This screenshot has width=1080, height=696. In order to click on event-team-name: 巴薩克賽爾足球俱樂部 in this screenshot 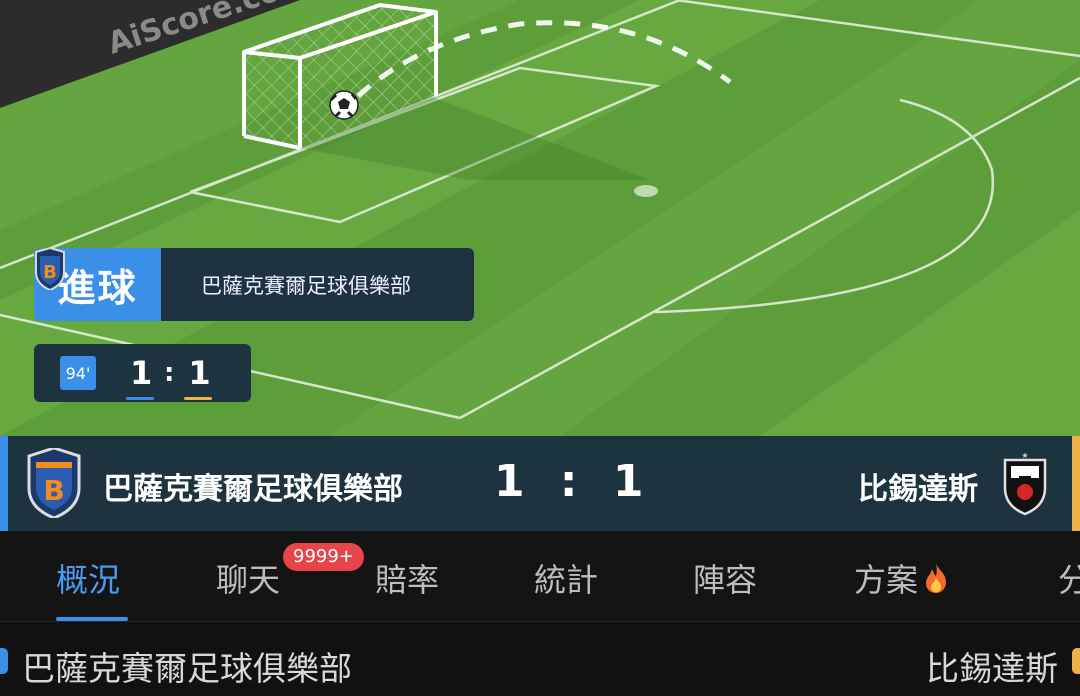, I will do `click(306, 285)`.